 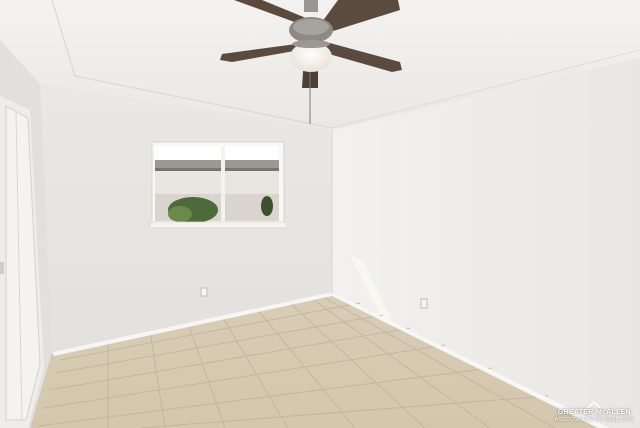 What do you see at coordinates (594, 420) in the screenshot?
I see `watermark-subtitle: ASSOCIATION OF REALTORS` at bounding box center [594, 420].